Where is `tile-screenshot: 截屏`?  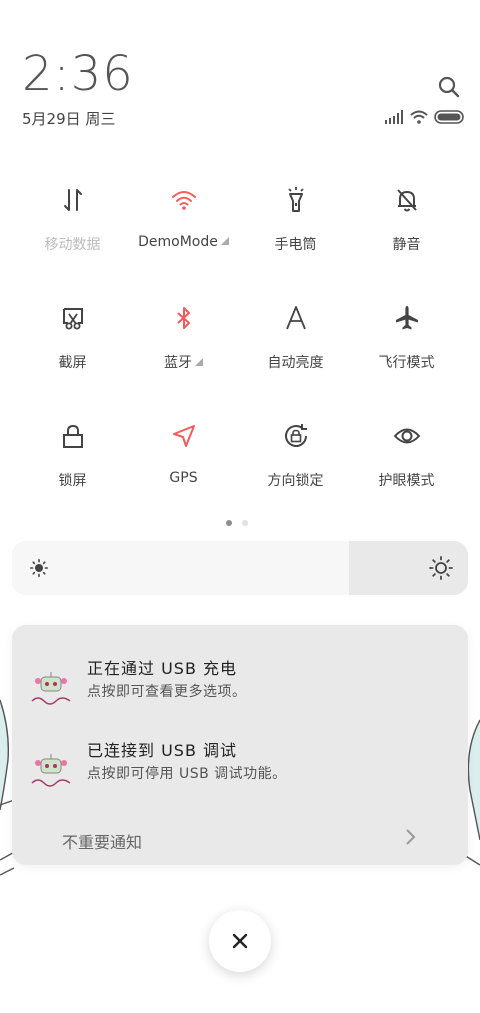
tile-screenshot: 截屏 is located at coordinates (72, 354).